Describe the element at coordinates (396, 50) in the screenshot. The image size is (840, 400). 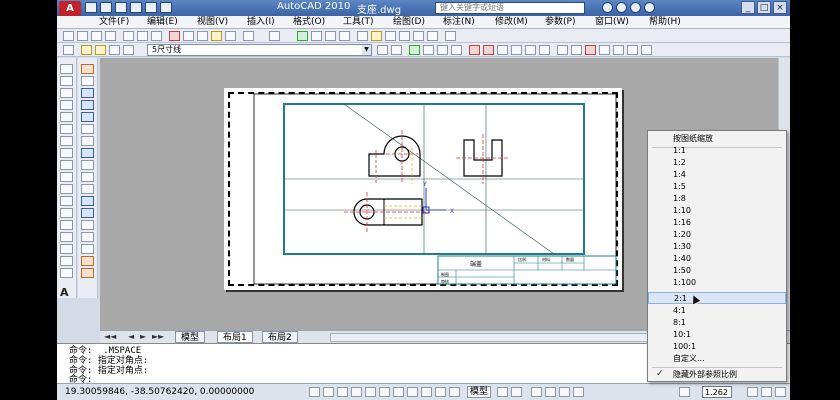
I see `layer-previous-icon` at that location.